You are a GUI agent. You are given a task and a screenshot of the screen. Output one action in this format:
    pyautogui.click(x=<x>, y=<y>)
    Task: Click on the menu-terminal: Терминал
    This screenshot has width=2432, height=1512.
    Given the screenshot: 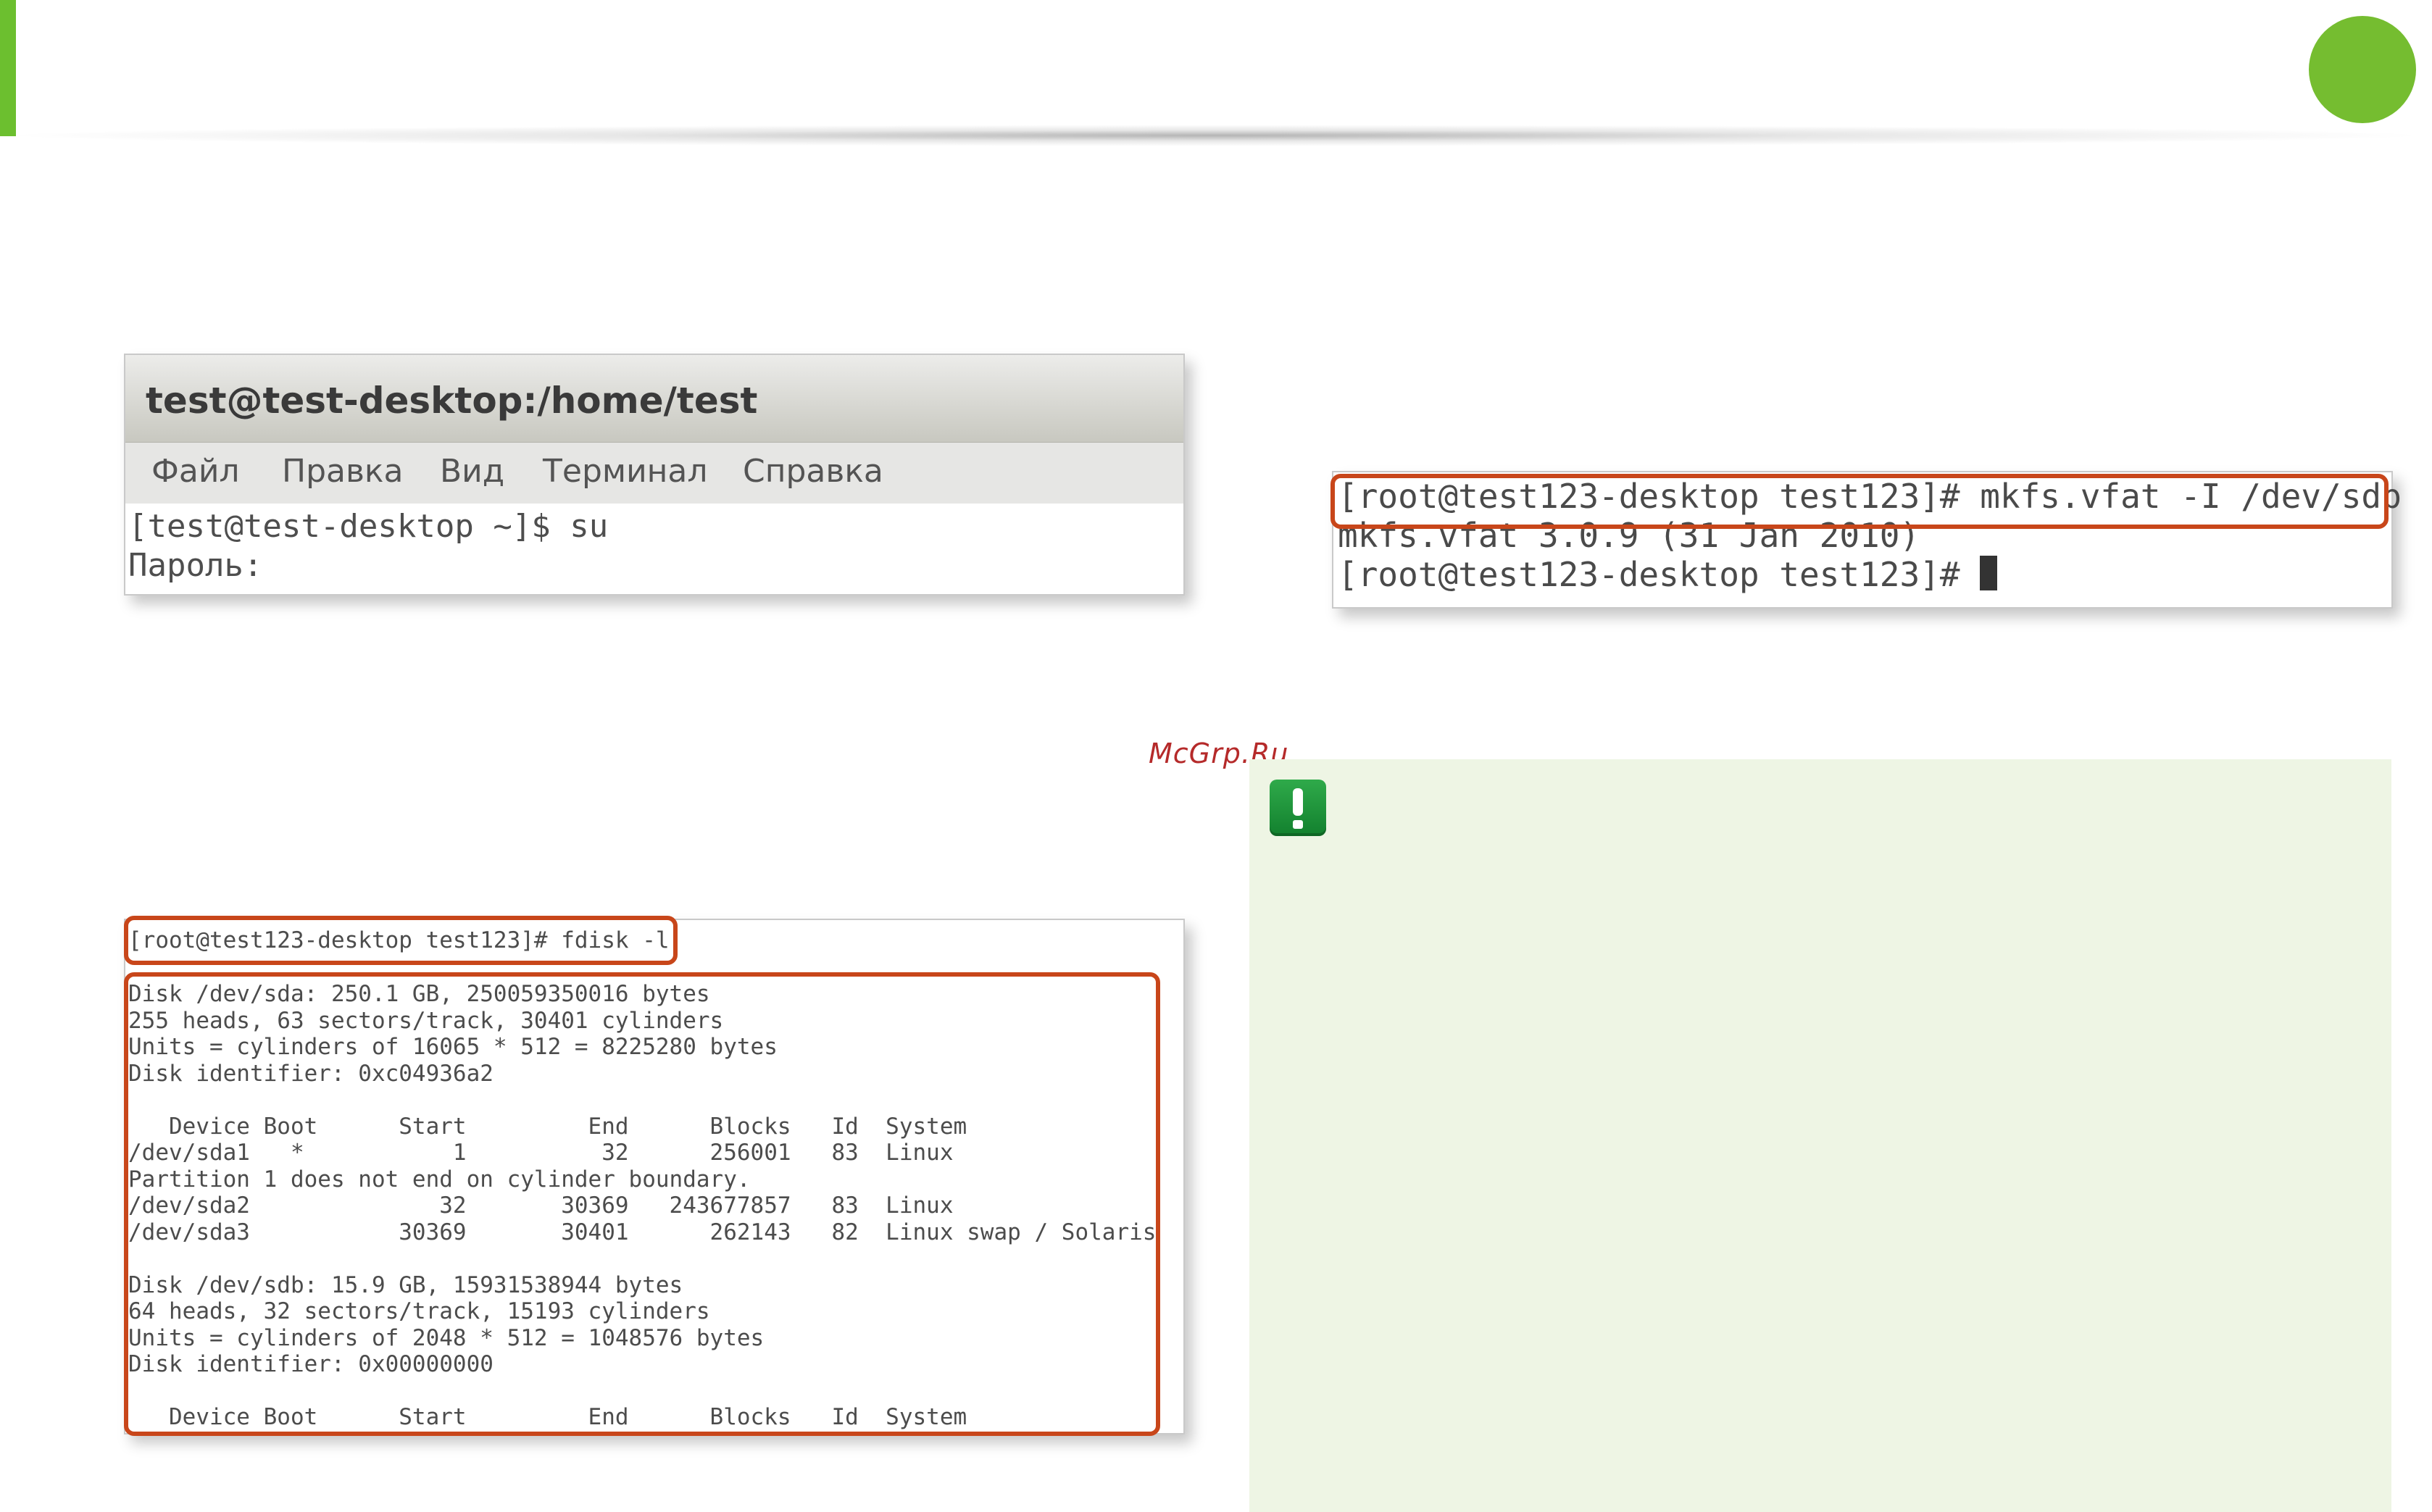 What is the action you would take?
    pyautogui.click(x=625, y=471)
    